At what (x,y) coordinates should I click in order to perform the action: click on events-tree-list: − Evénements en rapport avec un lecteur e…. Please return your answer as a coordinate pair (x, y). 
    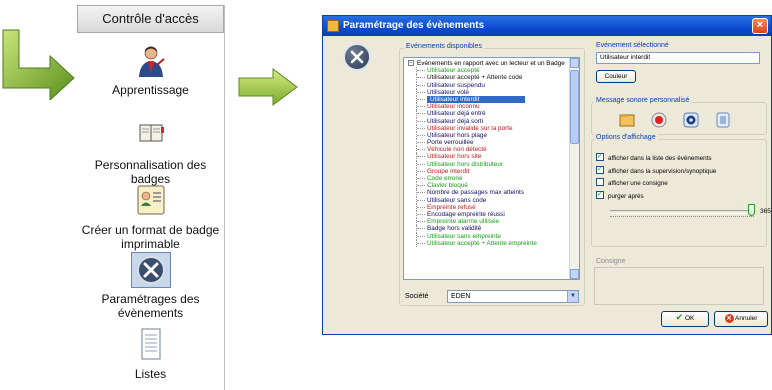
    Looking at the image, I should click on (491, 168).